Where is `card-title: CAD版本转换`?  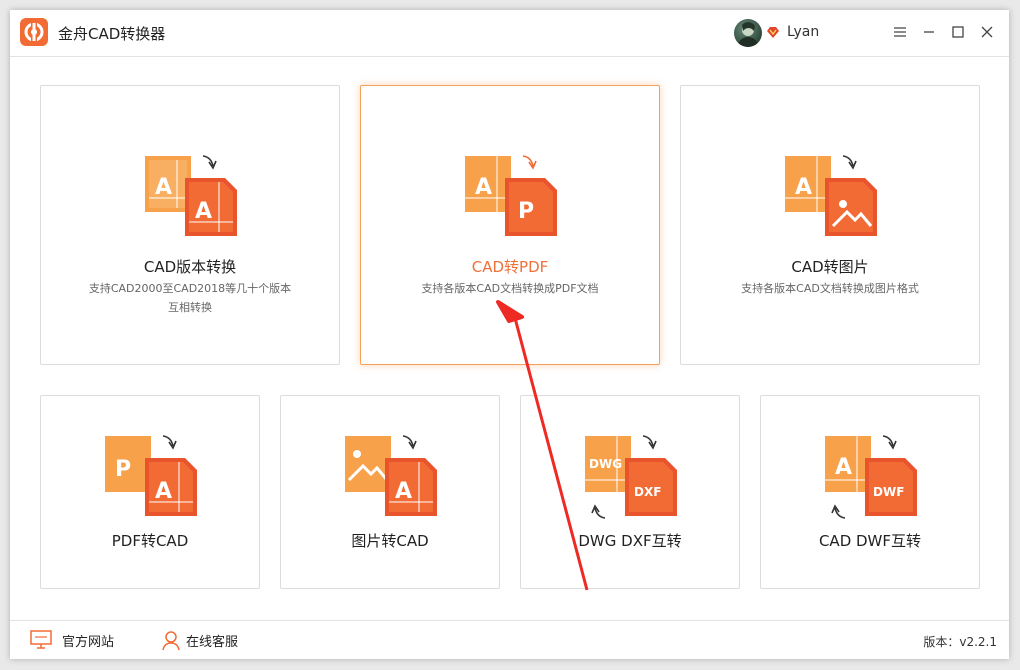 card-title: CAD版本转换 is located at coordinates (190, 267).